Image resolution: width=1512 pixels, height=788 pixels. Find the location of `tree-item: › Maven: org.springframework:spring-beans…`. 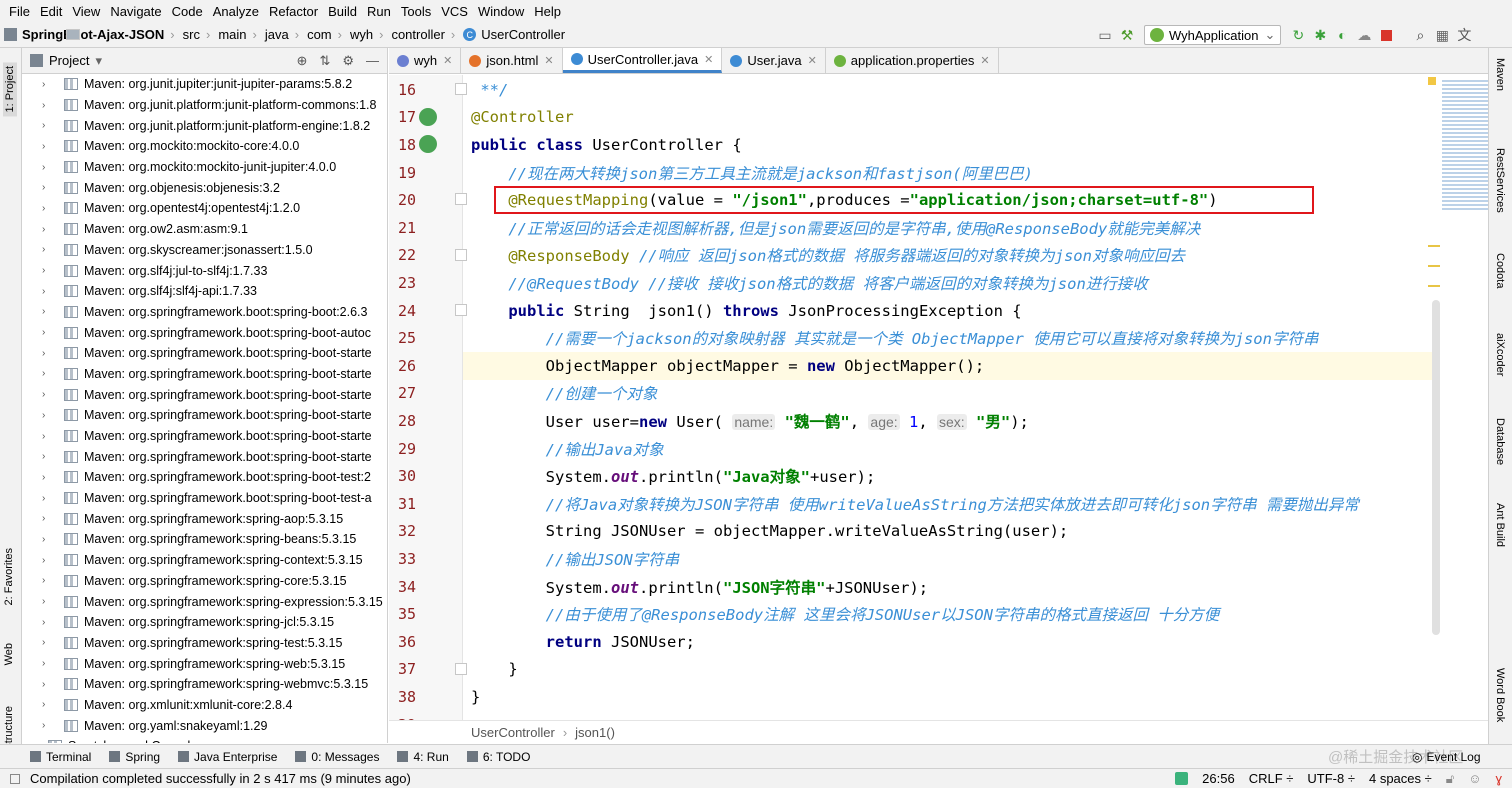

tree-item: › Maven: org.springframework:spring-beans… is located at coordinates (204, 539).